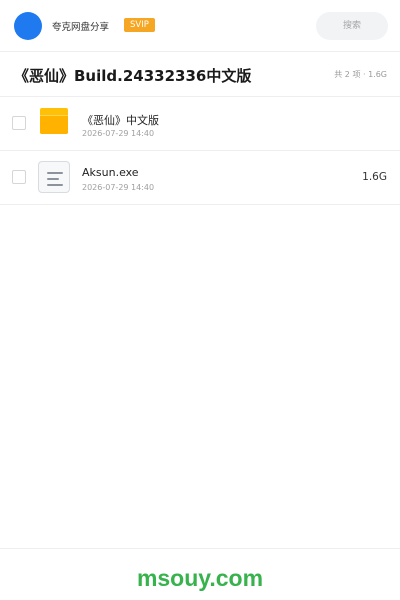 The image size is (400, 600). Describe the element at coordinates (374, 177) in the screenshot. I see `file-size: 1.6G` at that location.